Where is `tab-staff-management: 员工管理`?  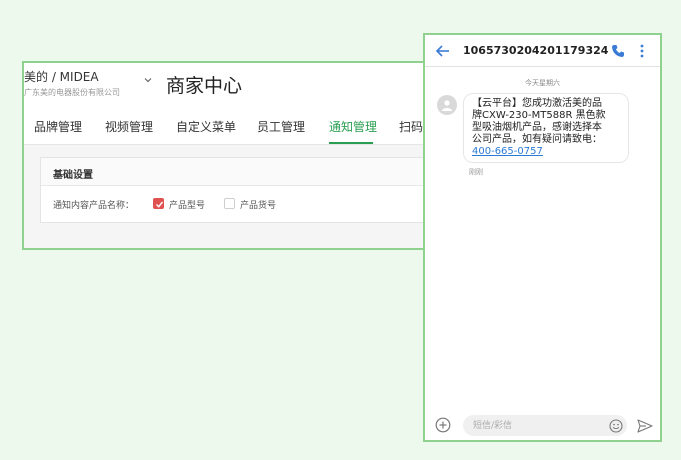 tab-staff-management: 员工管理 is located at coordinates (281, 126).